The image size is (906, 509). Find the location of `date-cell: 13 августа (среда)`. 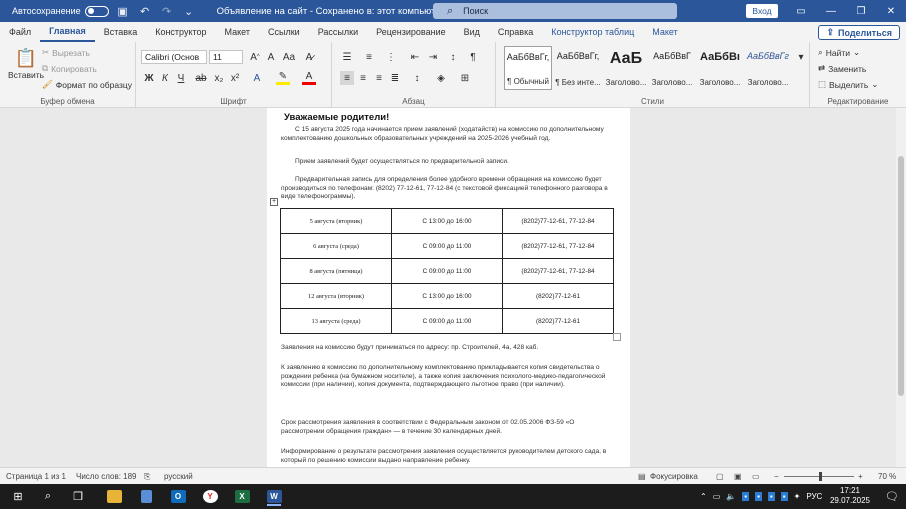

date-cell: 13 августа (среда) is located at coordinates (336, 321).